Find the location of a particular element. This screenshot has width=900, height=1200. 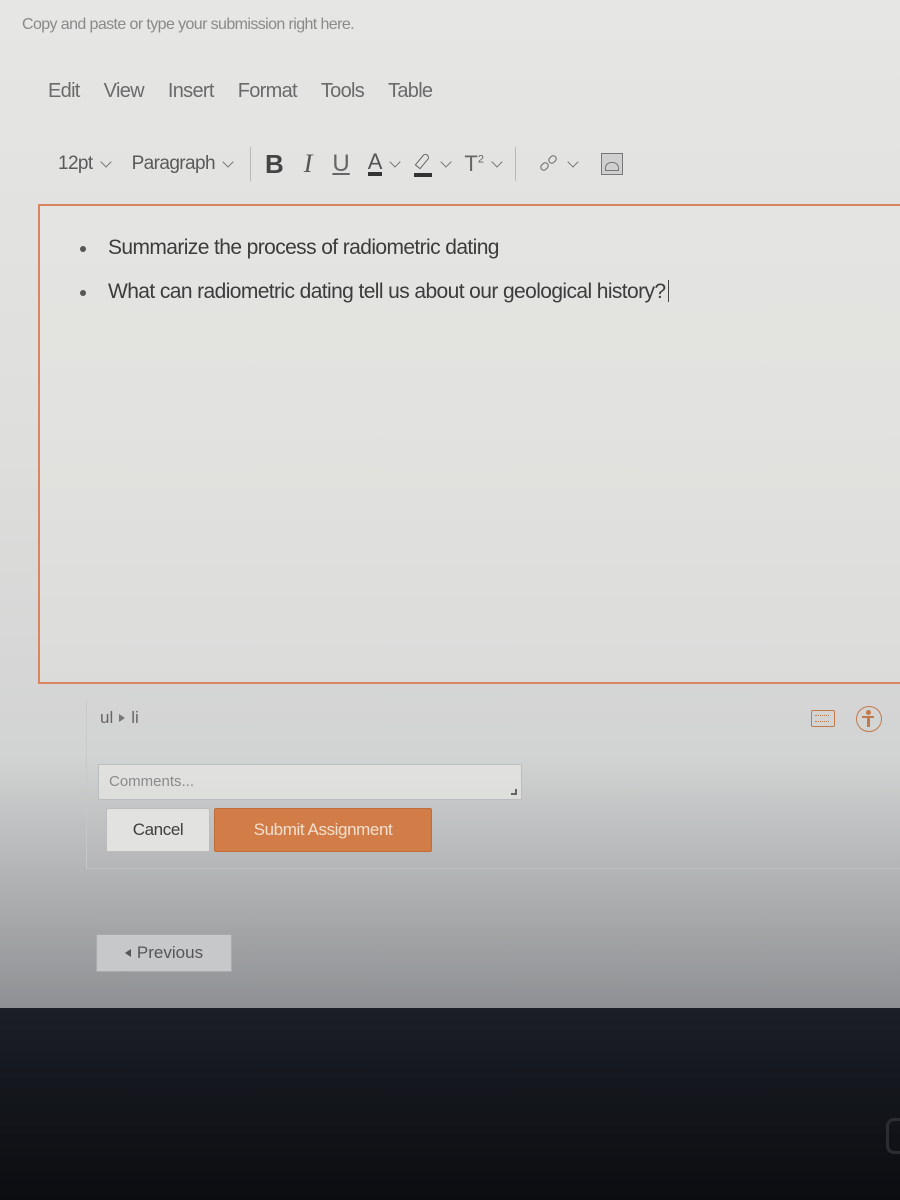

block-format-select: Paragraph is located at coordinates (182, 164).